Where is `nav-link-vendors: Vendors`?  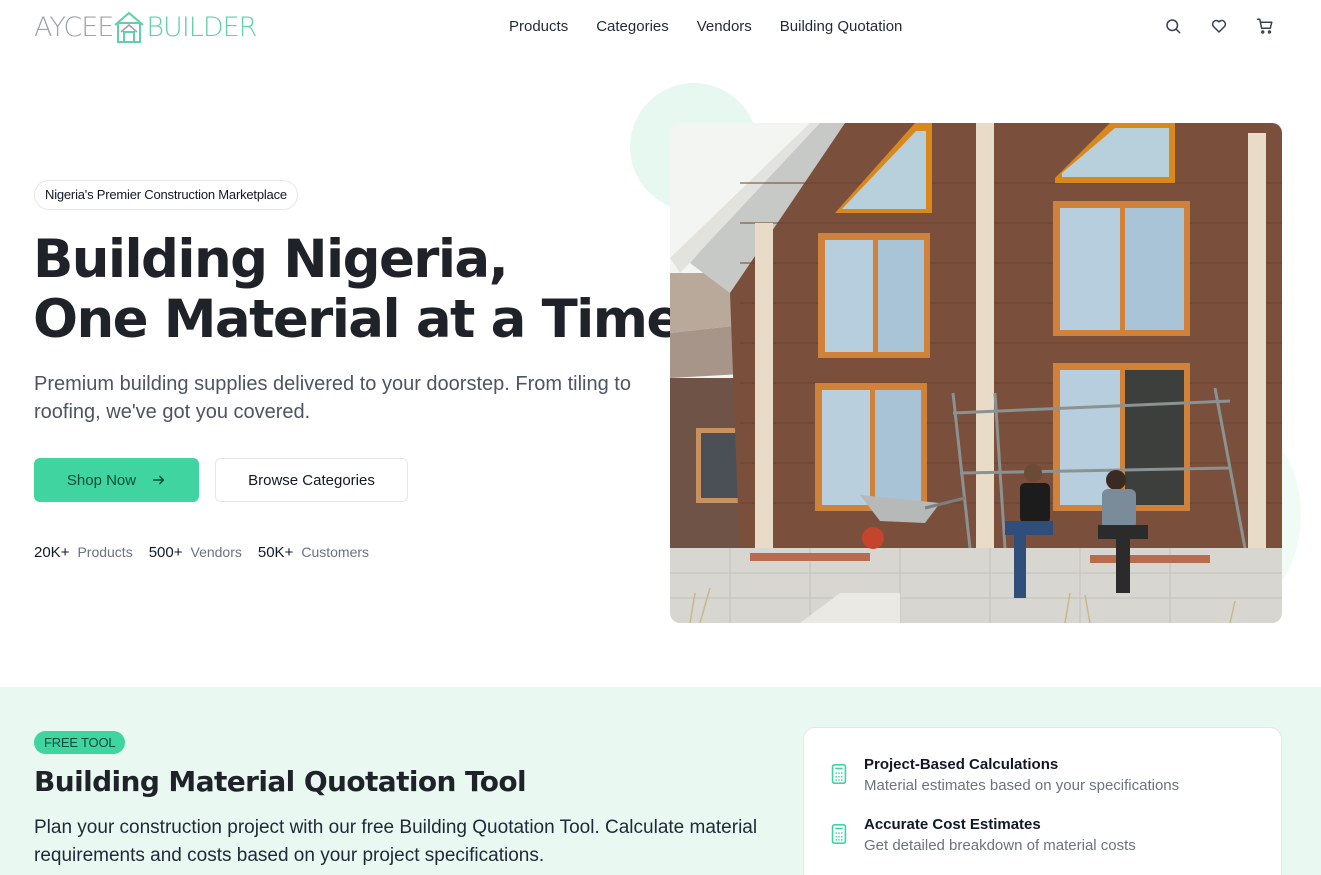
nav-link-vendors: Vendors is located at coordinates (724, 27).